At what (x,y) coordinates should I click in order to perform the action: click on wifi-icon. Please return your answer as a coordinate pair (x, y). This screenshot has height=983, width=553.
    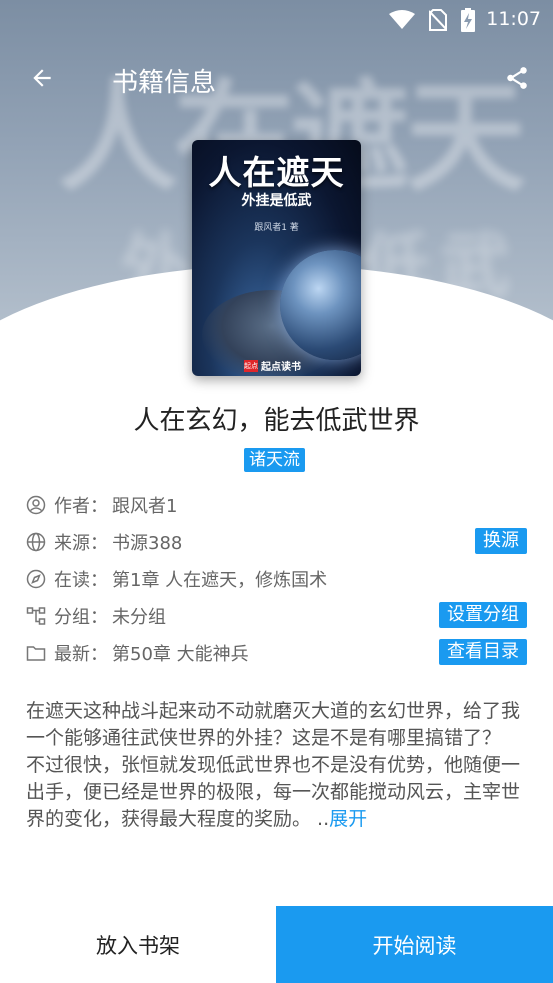
    Looking at the image, I should click on (402, 22).